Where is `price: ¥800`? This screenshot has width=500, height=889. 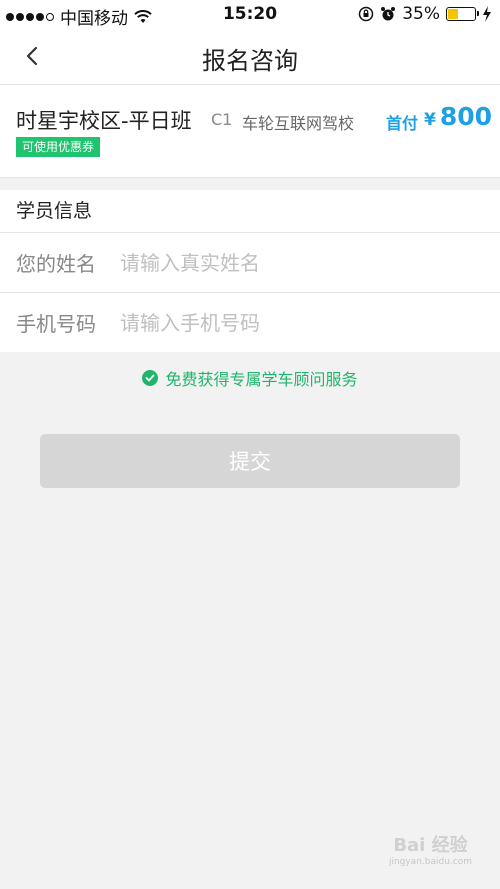
price: ¥800 is located at coordinates (458, 116).